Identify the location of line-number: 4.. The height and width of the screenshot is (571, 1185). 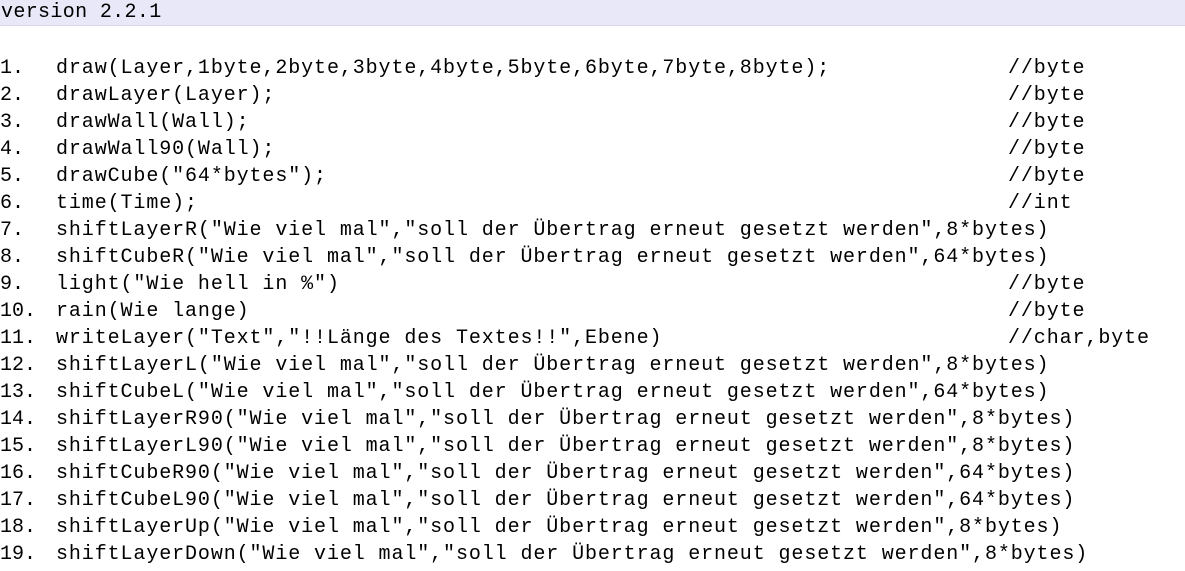
(12, 149).